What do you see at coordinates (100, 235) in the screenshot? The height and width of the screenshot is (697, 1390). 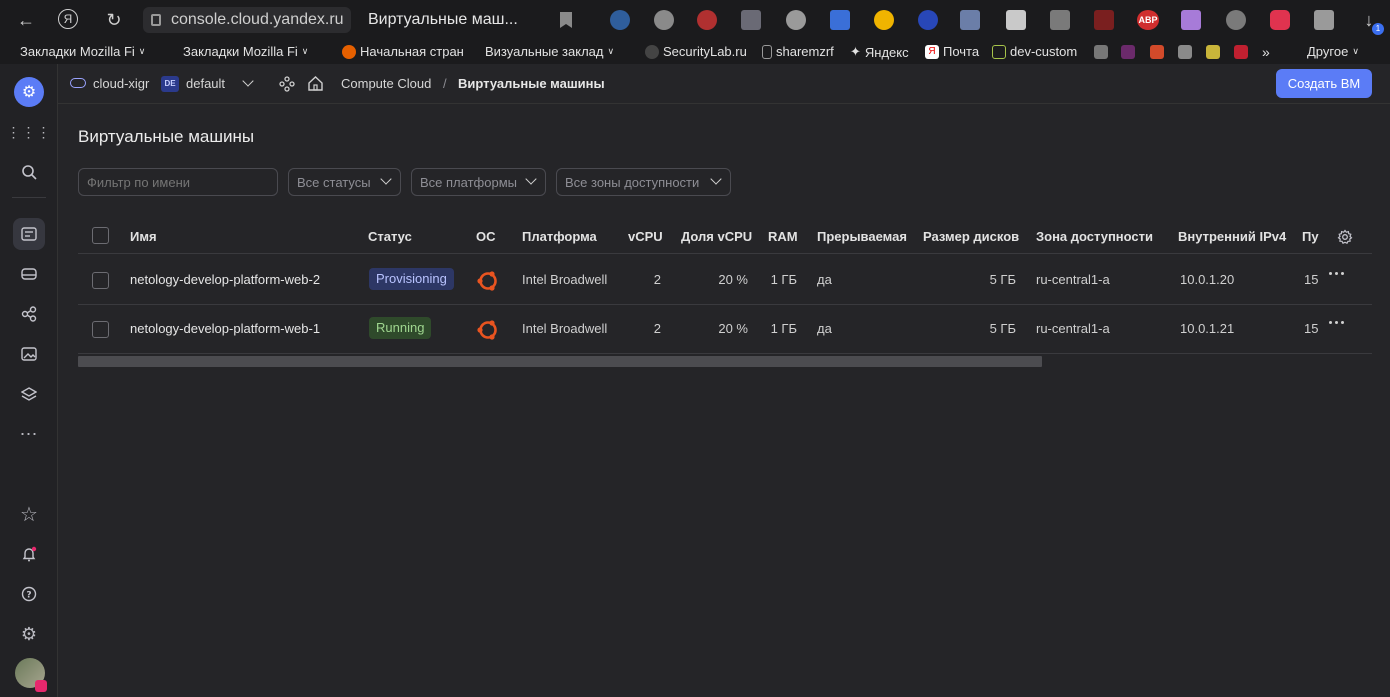 I see `select-all-checkbox` at bounding box center [100, 235].